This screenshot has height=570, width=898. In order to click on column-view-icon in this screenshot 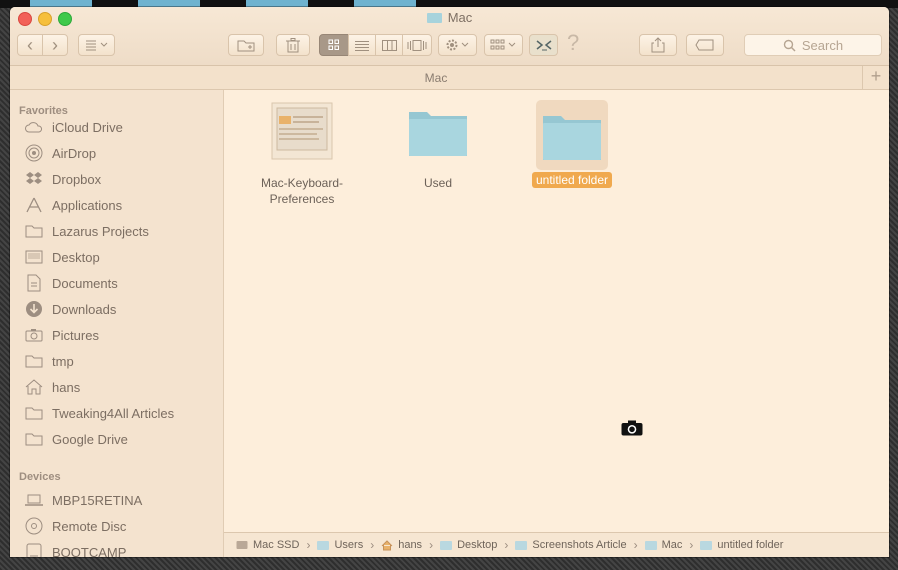, I will do `click(389, 45)`.